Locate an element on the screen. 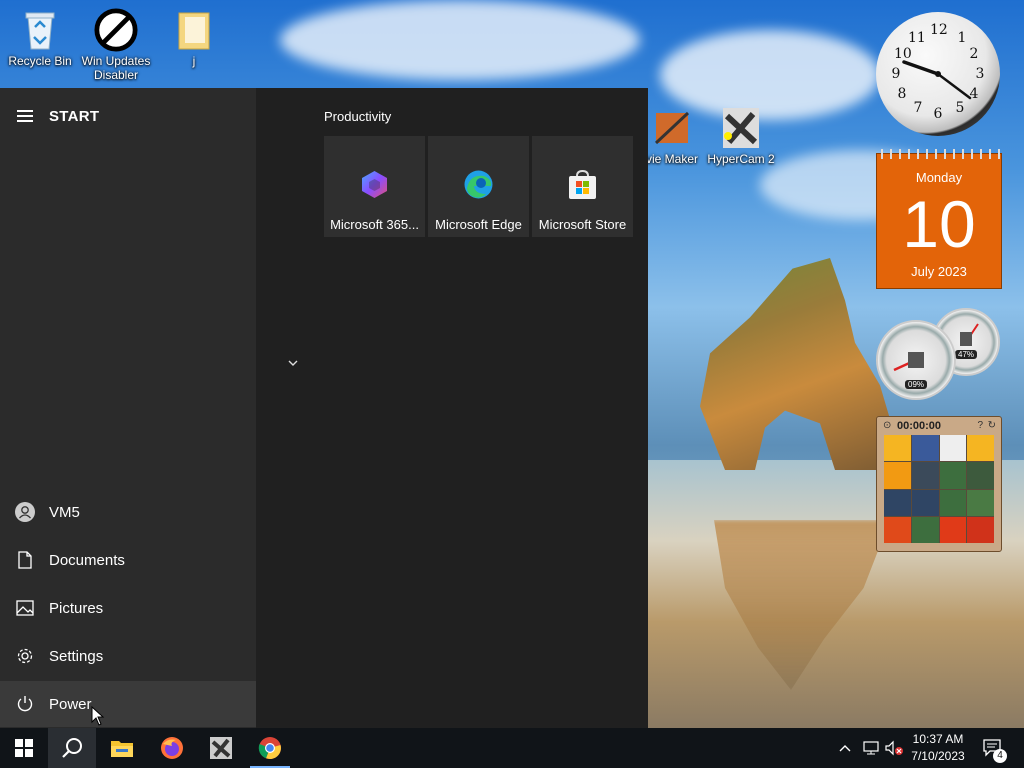  puzzle-help-icon: ? is located at coordinates (980, 425).